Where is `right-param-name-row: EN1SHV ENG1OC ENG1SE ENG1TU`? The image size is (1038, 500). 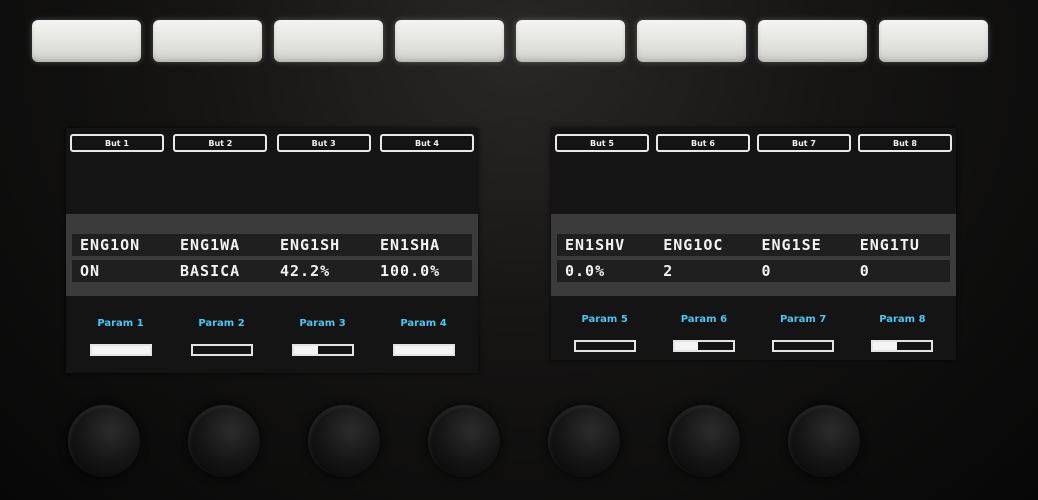
right-param-name-row: EN1SHV ENG1OC ENG1SE ENG1TU is located at coordinates (753, 245).